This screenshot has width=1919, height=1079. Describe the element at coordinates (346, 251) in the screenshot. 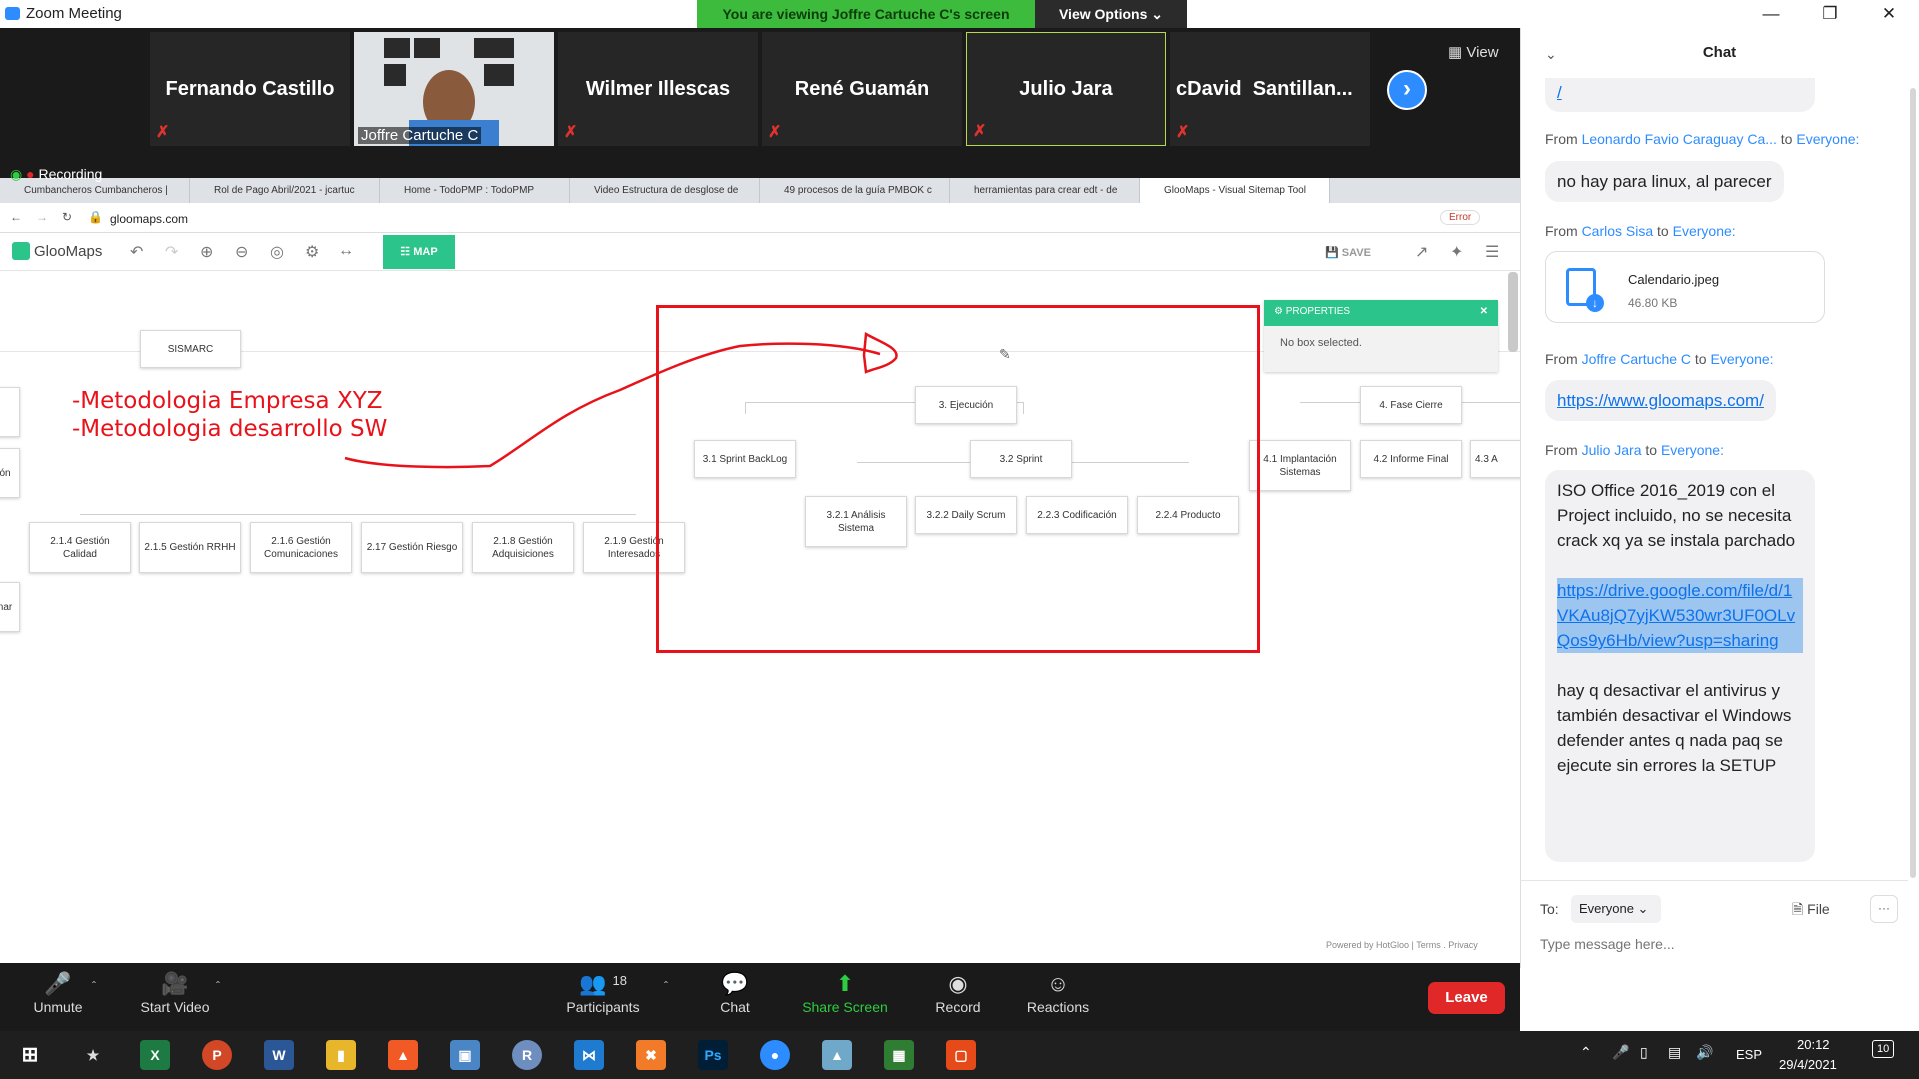

I see `expand-width-icon: ↔` at that location.